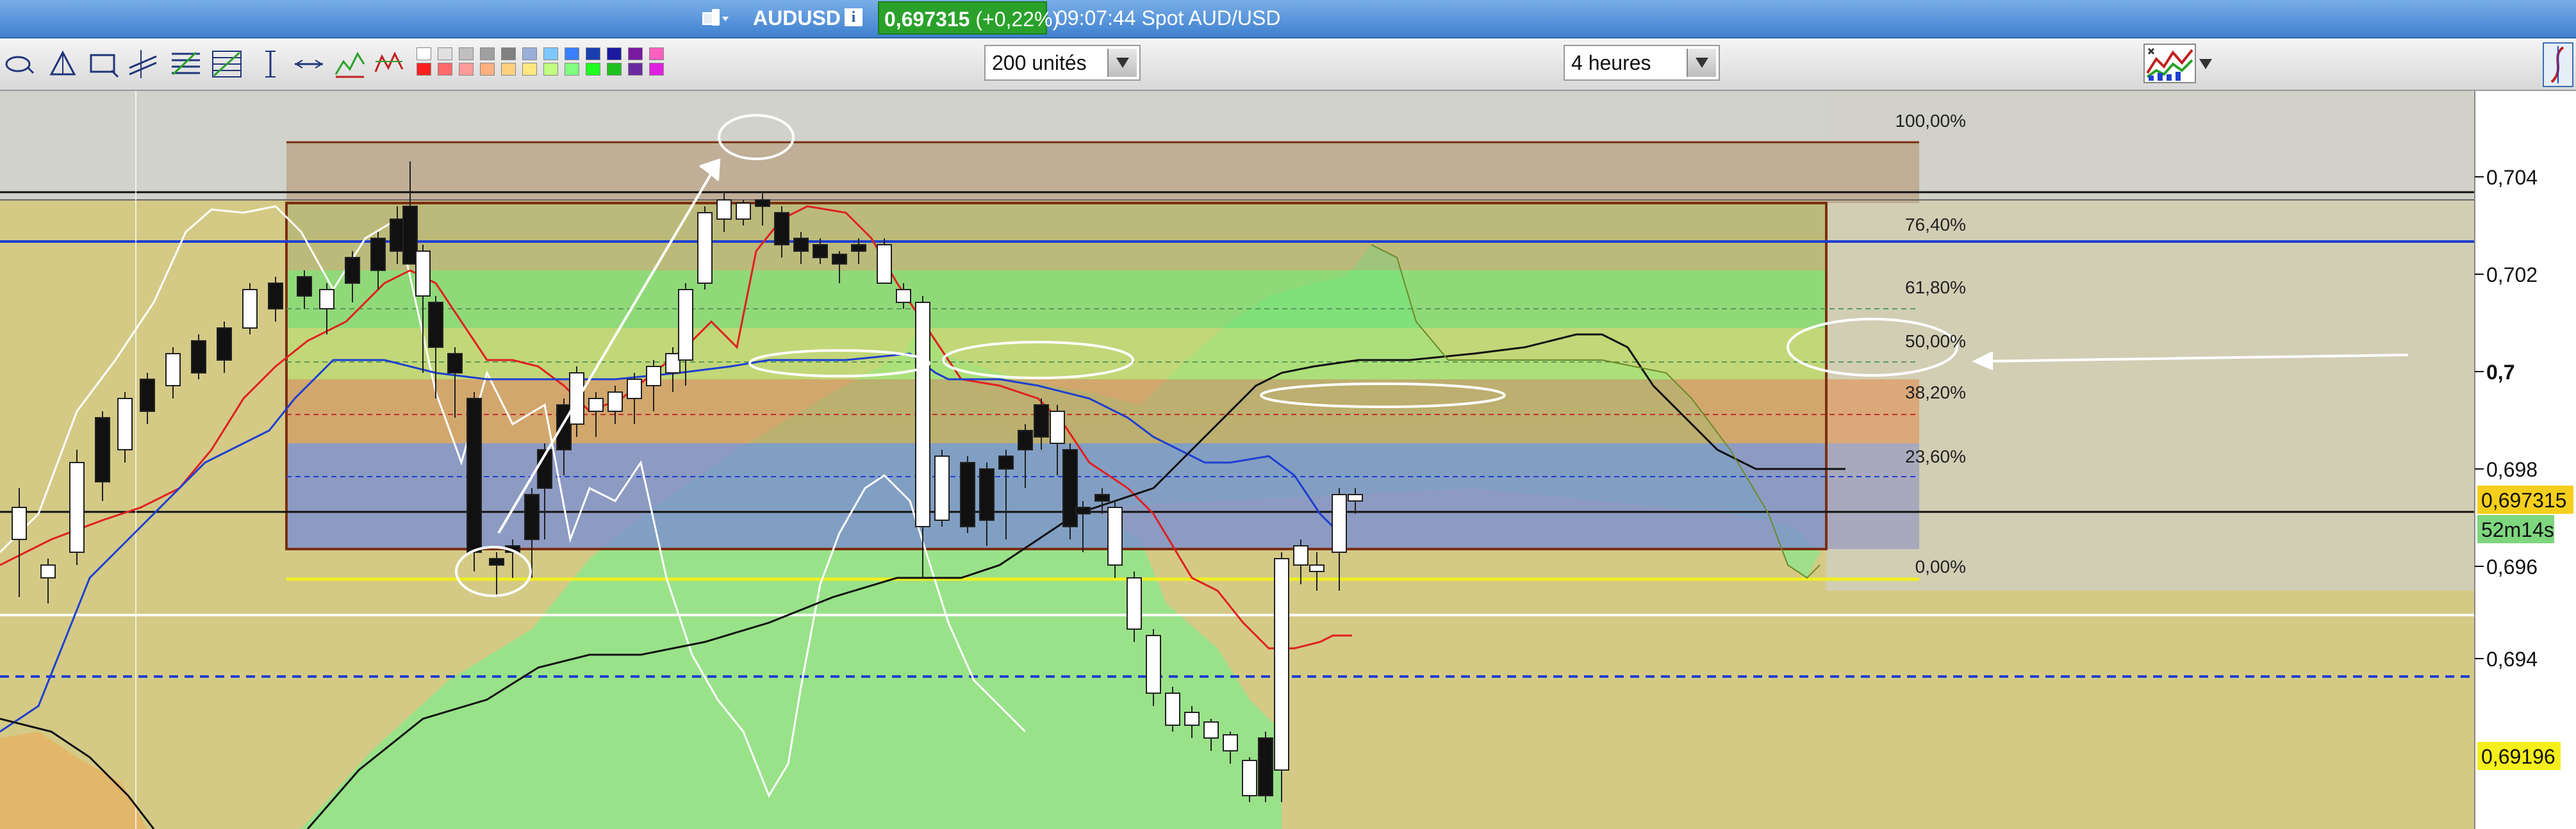 The width and height of the screenshot is (2576, 829). I want to click on current-price-tag-text: 0,697315, so click(2523, 501).